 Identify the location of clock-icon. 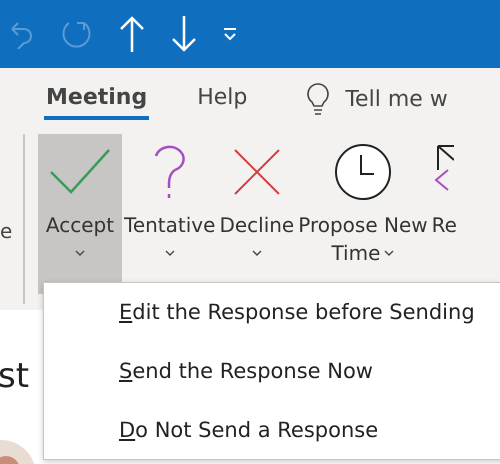
(363, 172).